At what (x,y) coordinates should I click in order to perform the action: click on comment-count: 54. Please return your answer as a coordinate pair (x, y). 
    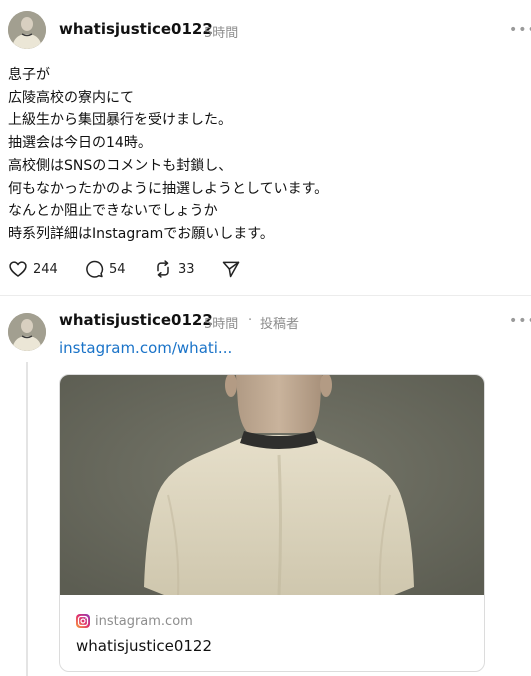
    Looking at the image, I should click on (117, 269).